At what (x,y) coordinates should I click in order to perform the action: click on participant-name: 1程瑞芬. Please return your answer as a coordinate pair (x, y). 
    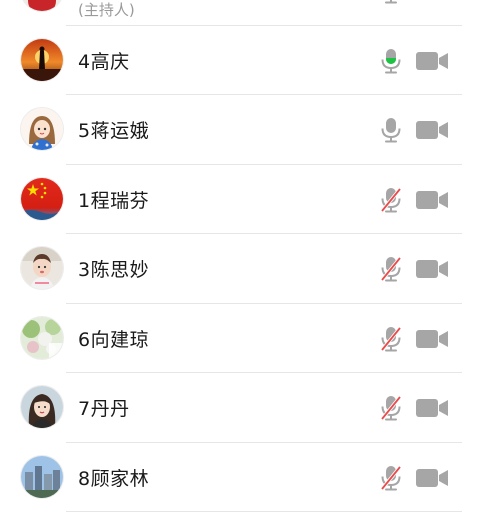
    Looking at the image, I should click on (113, 199).